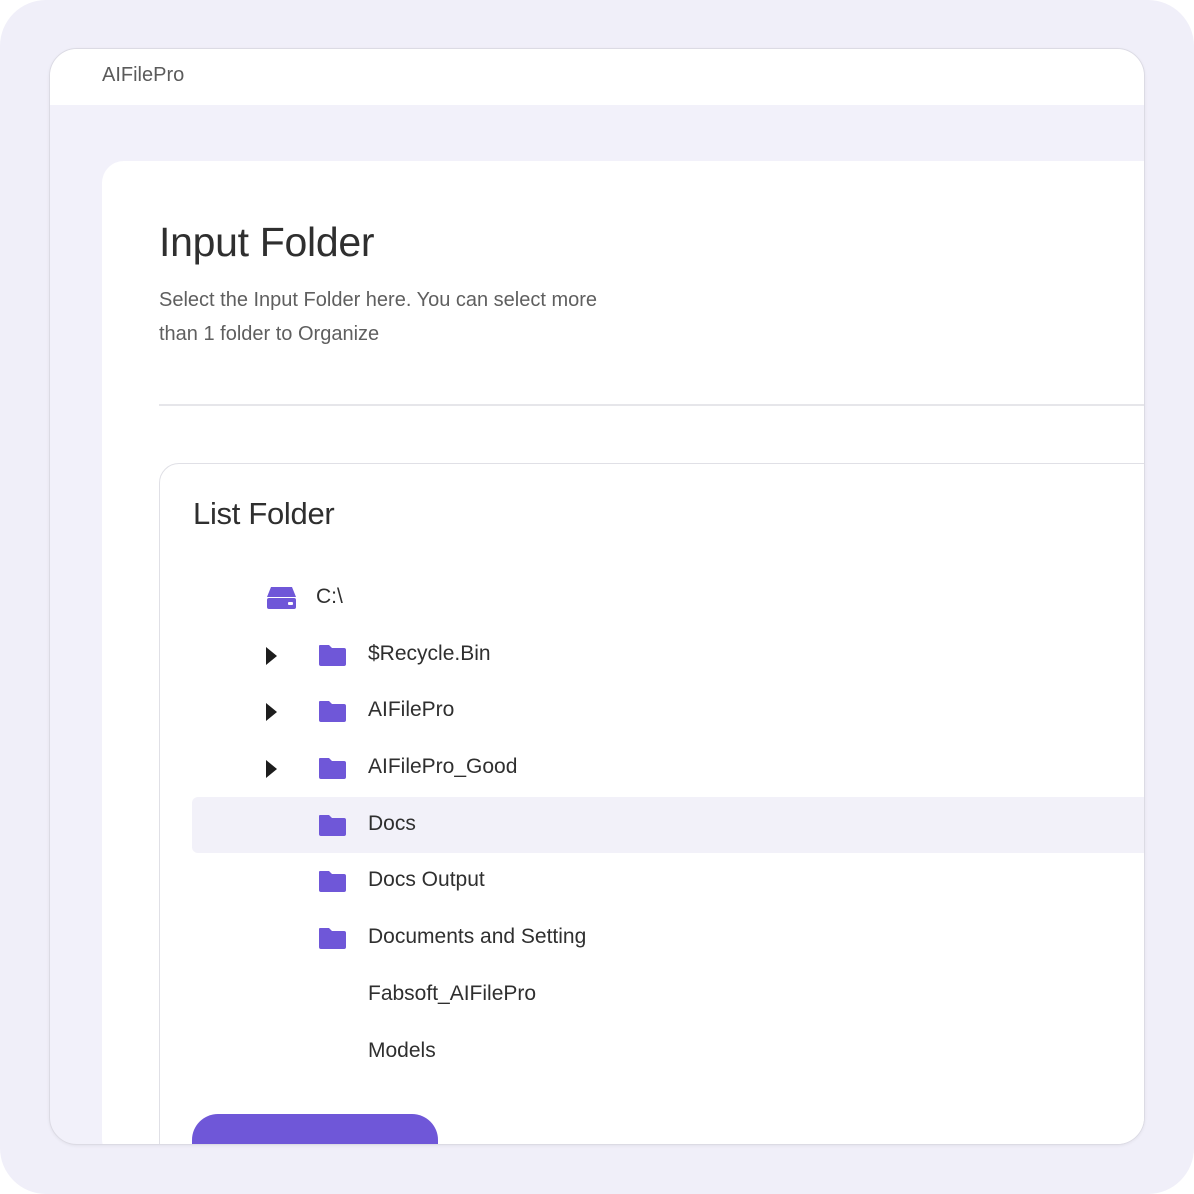  Describe the element at coordinates (264, 513) in the screenshot. I see `list-folder-title: List Folder` at that location.